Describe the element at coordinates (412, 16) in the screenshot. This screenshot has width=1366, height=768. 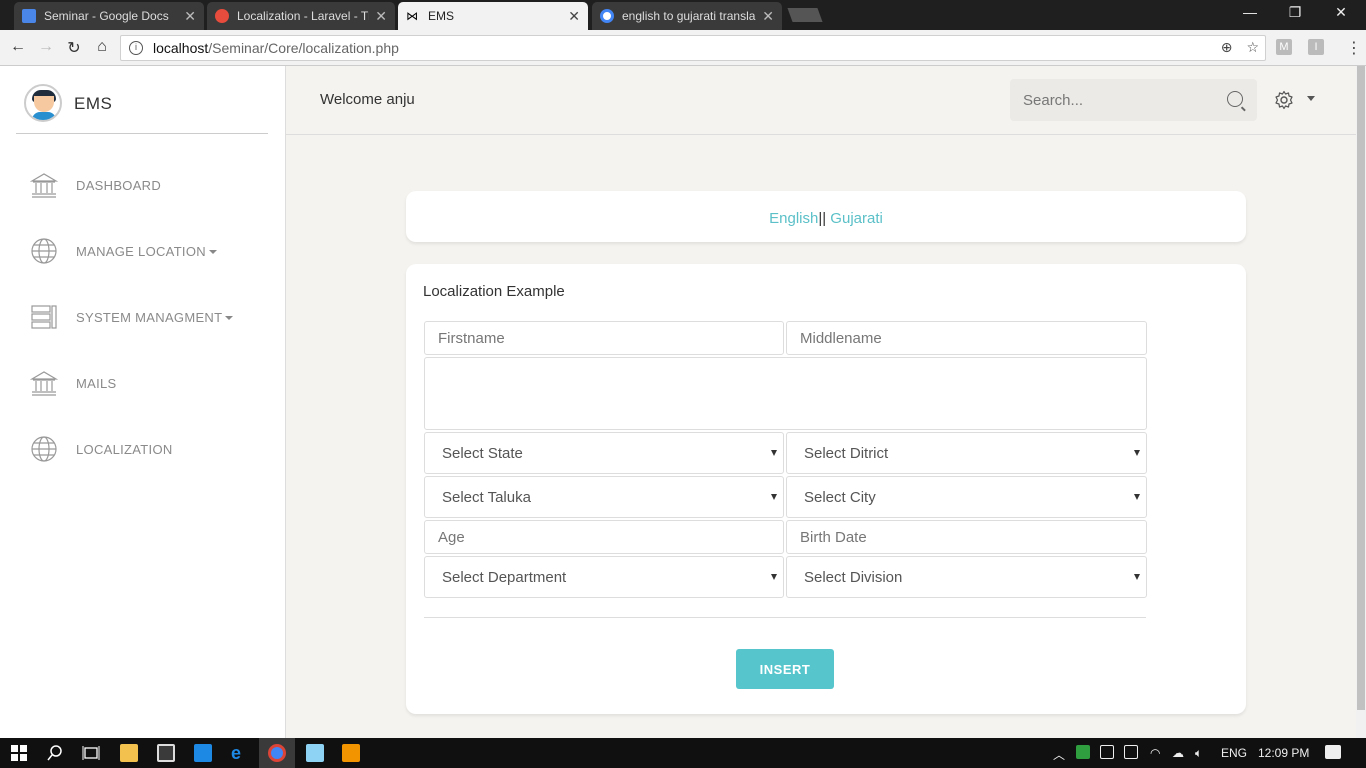
I see `bow-tie-icon: ⋈` at that location.